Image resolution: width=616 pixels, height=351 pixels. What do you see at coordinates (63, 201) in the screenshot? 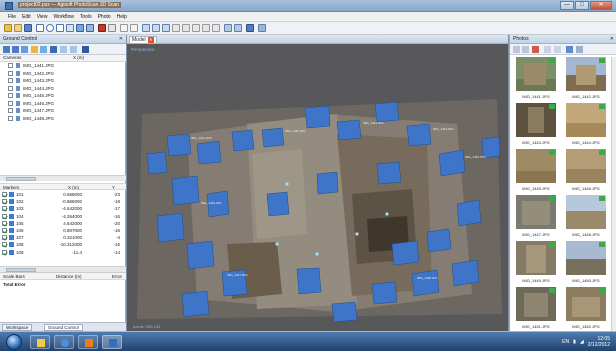
I see `marker-row: 102 -0.866000 -18` at bounding box center [63, 201].